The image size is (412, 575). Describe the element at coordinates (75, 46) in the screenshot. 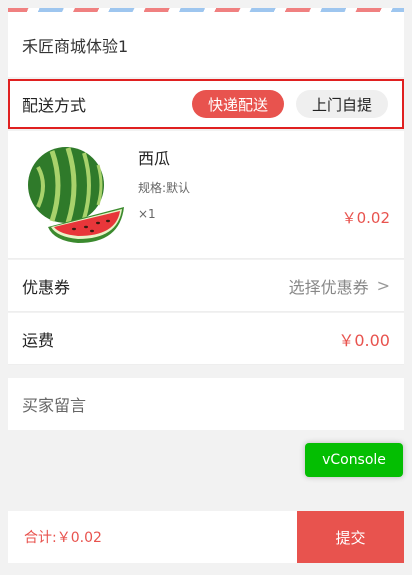

I see `store-name: 禾匠商城体验1` at that location.